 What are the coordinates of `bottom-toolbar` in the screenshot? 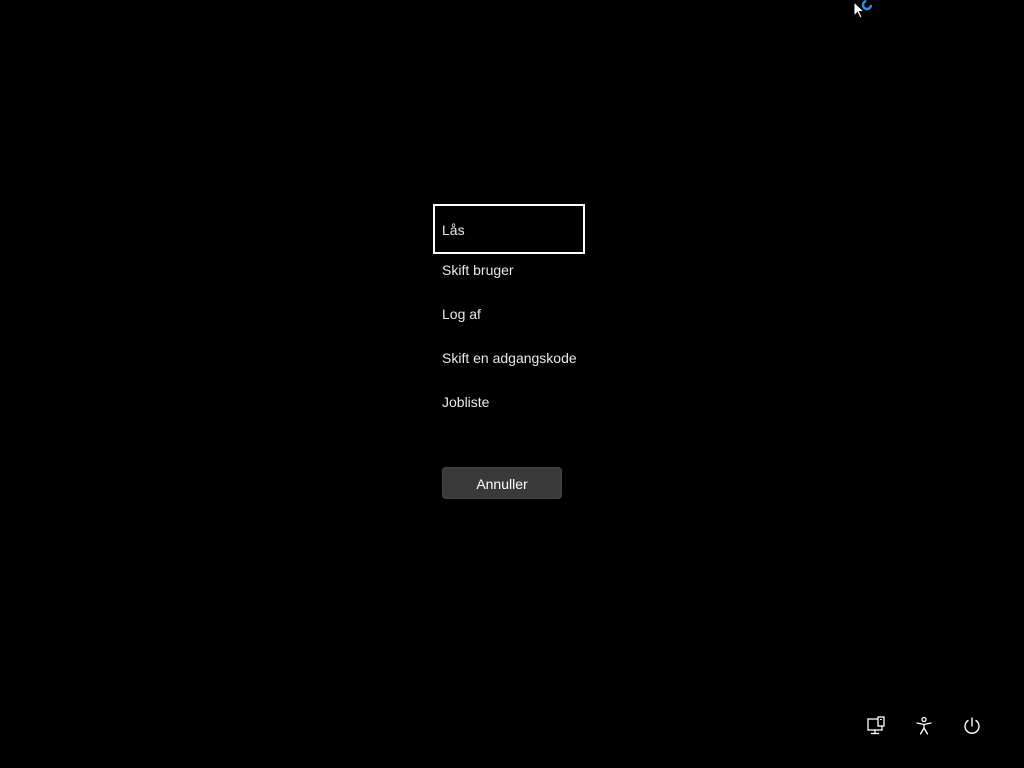 It's located at (925, 726).